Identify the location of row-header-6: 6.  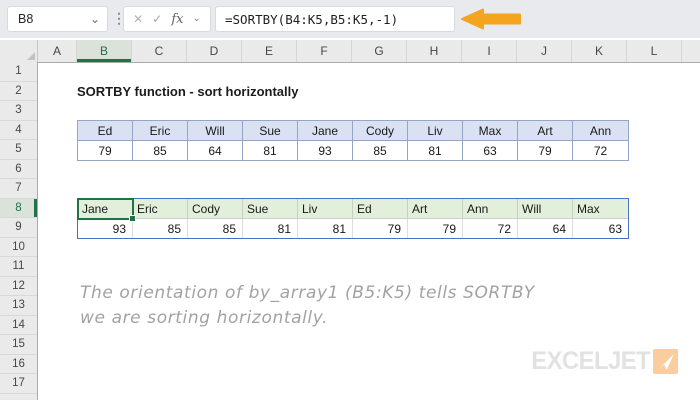
(18, 169).